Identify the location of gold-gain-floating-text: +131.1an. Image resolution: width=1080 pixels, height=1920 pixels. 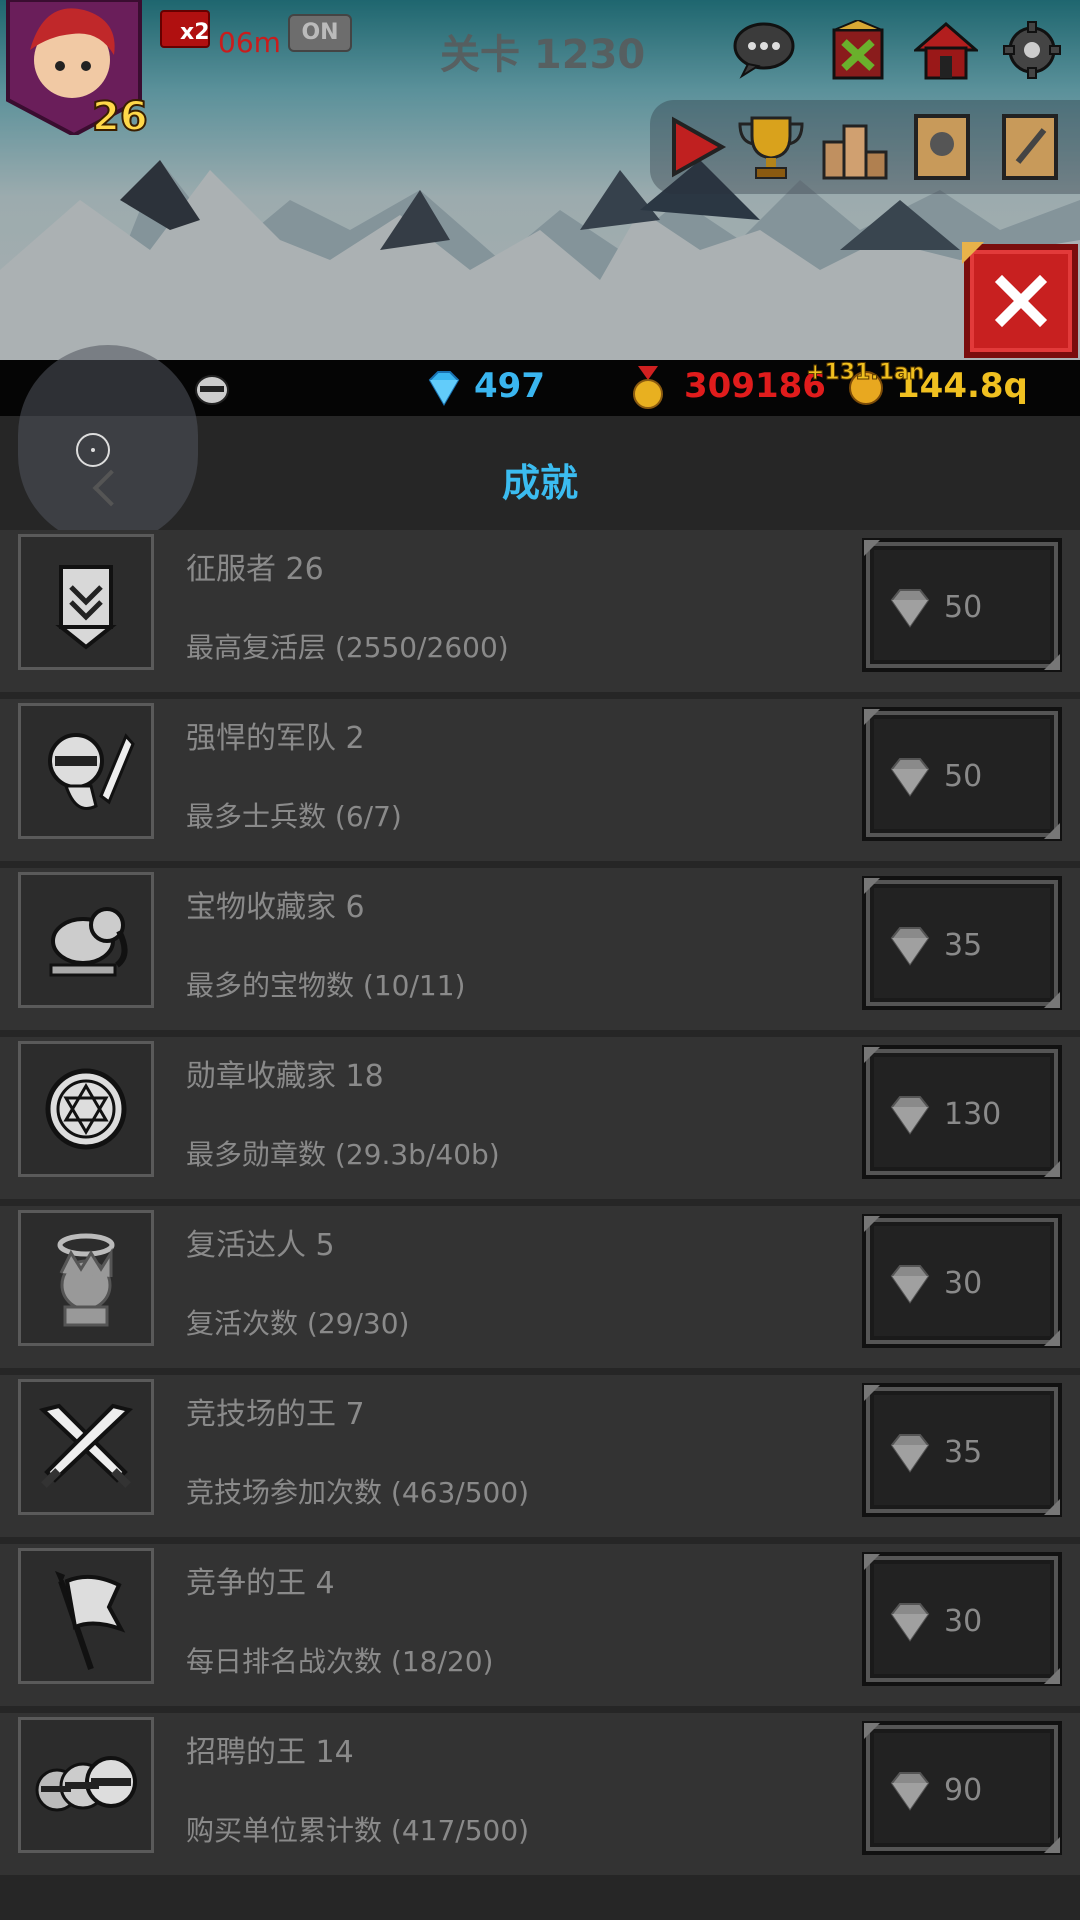
(866, 373).